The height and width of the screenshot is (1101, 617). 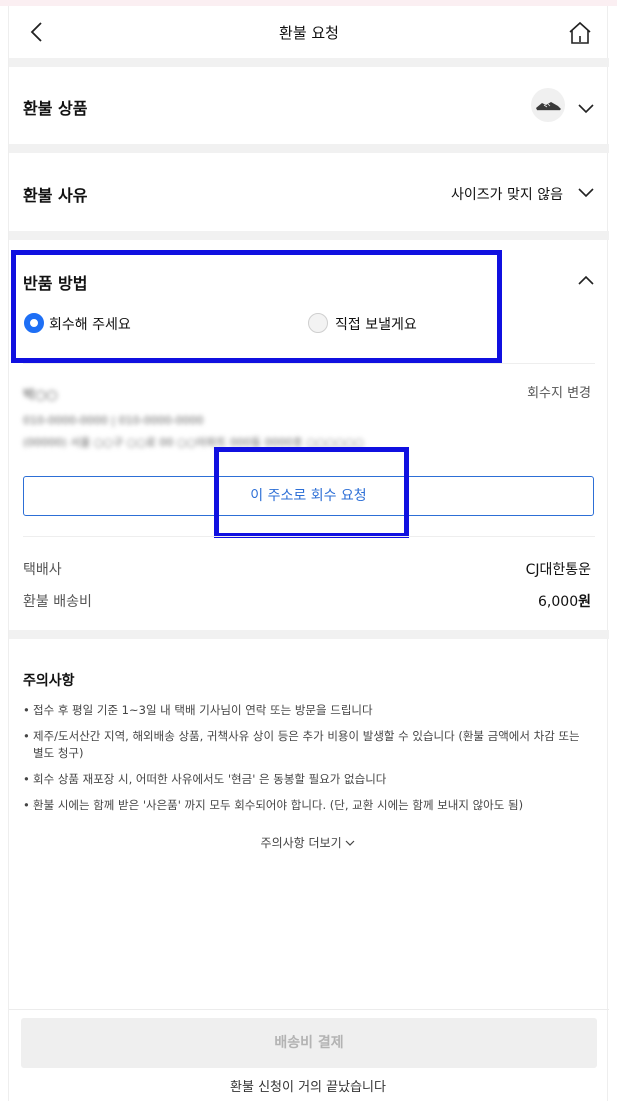 I want to click on fee-unit: 원, so click(x=584, y=602).